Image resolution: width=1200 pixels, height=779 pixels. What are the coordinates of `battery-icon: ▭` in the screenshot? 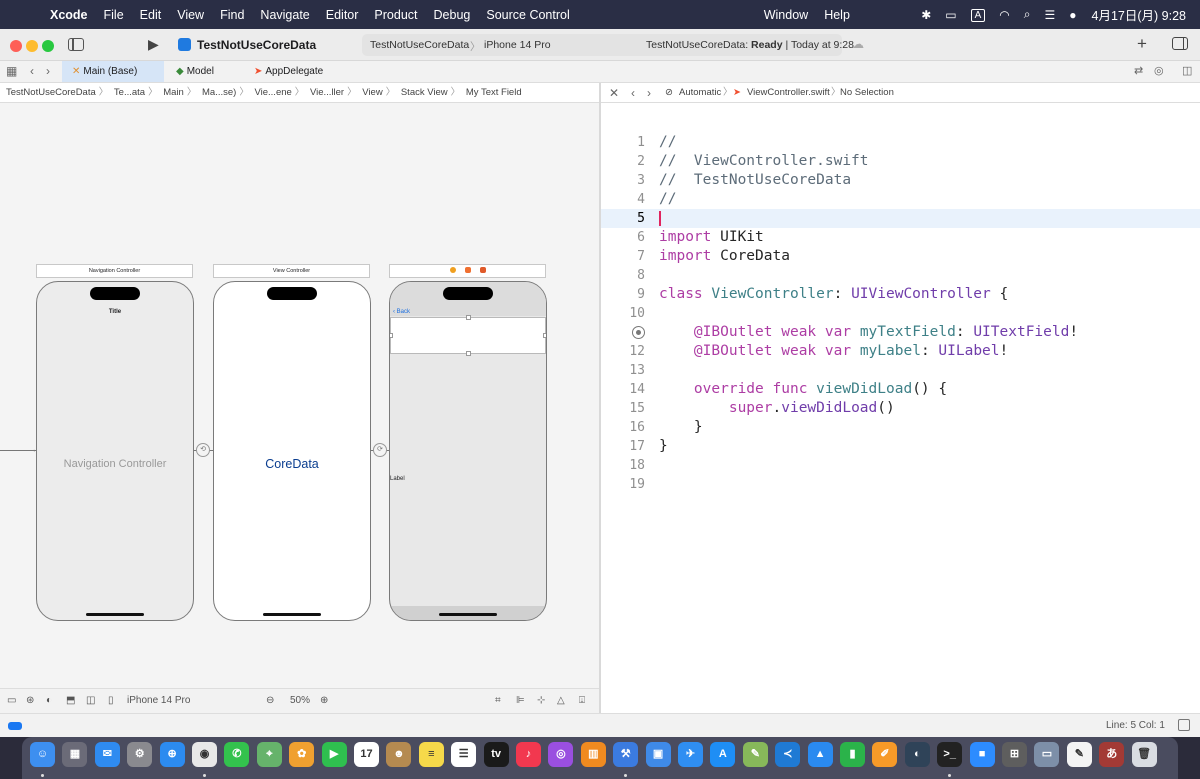 It's located at (950, 15).